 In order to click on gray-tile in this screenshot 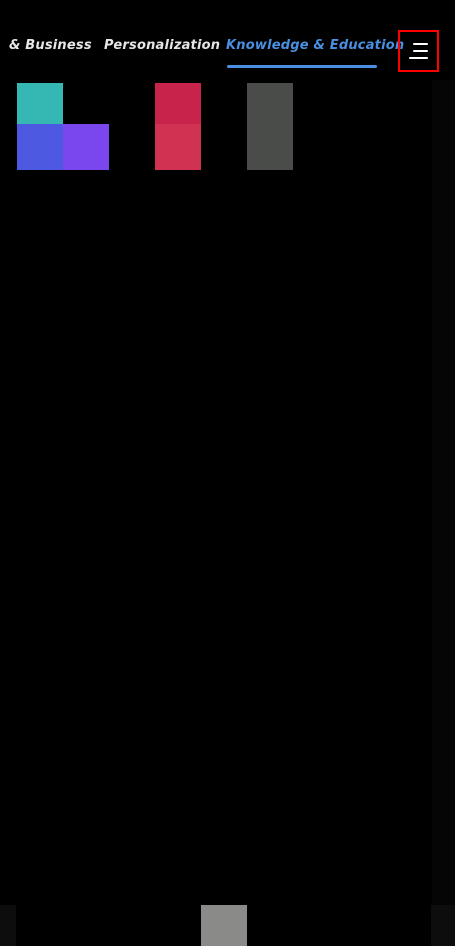, I will do `click(270, 126)`.